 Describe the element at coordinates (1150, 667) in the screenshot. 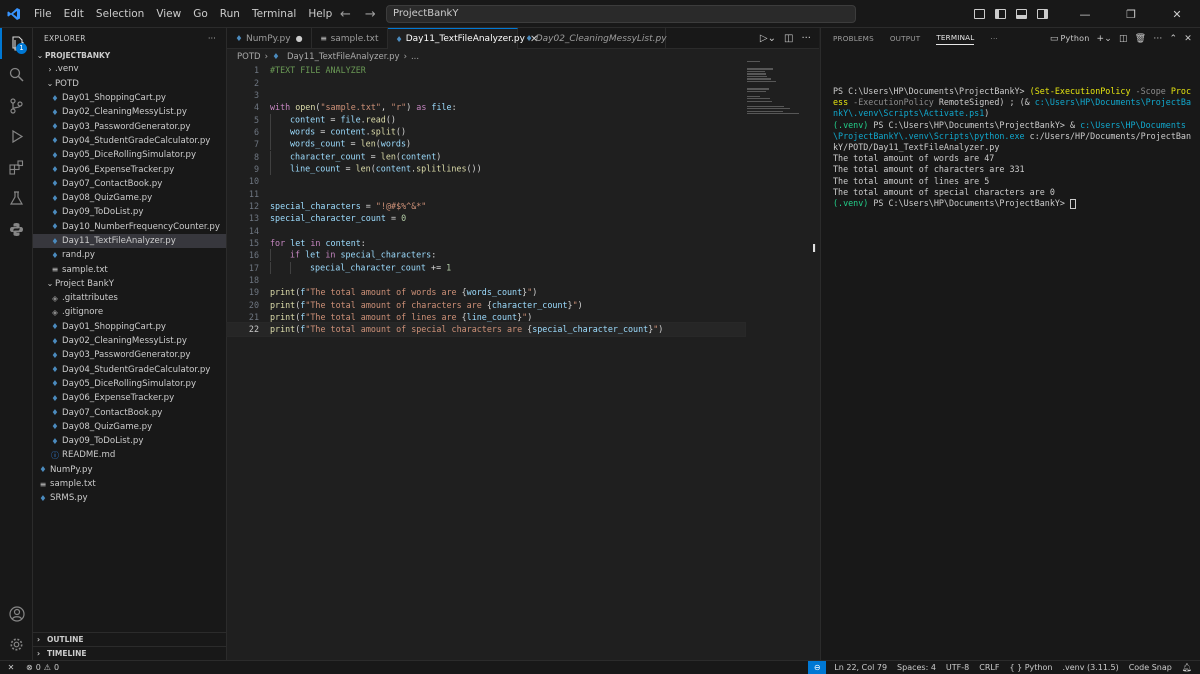

I see `code-snap: Code Snap` at that location.